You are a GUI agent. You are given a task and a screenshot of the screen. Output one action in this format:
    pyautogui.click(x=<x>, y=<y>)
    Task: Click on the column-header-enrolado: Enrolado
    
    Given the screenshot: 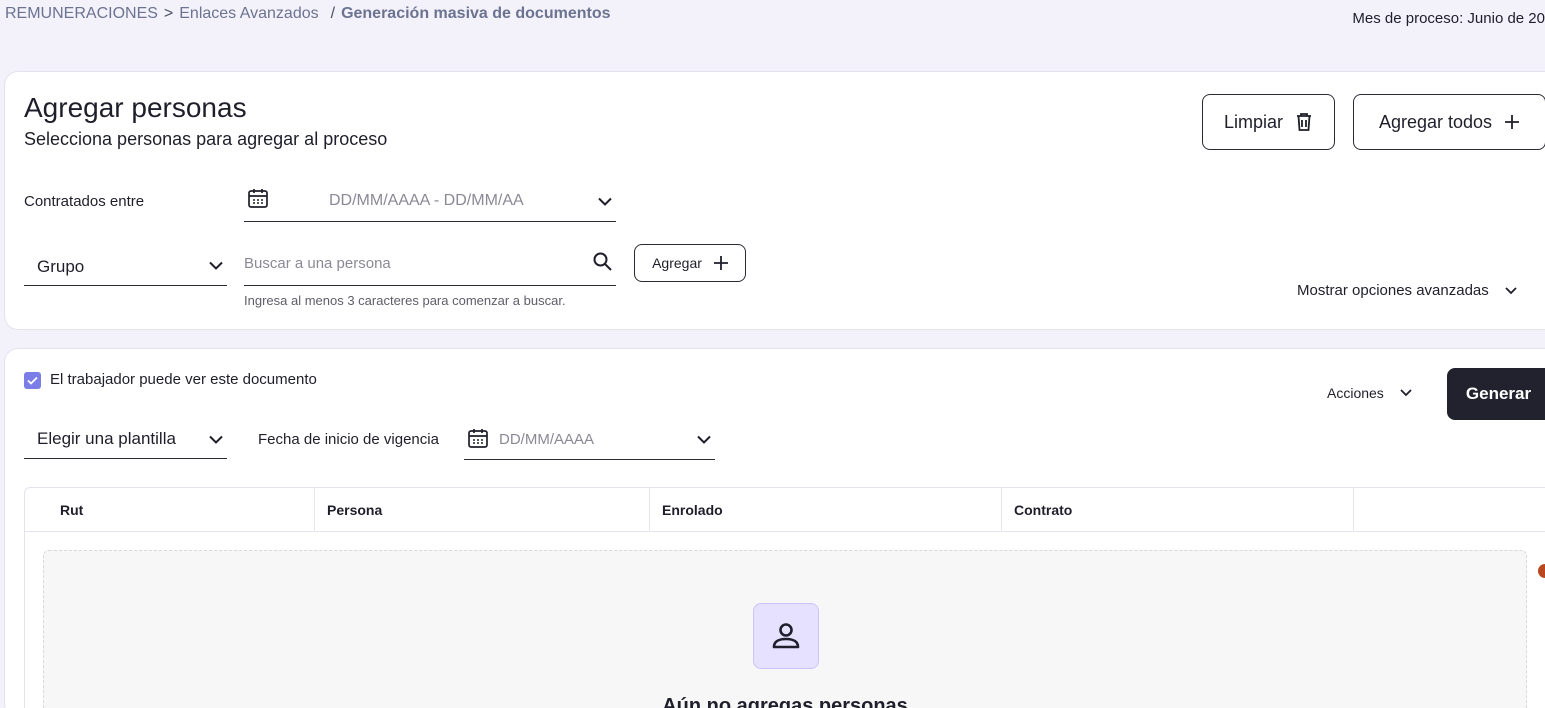 What is the action you would take?
    pyautogui.click(x=826, y=510)
    